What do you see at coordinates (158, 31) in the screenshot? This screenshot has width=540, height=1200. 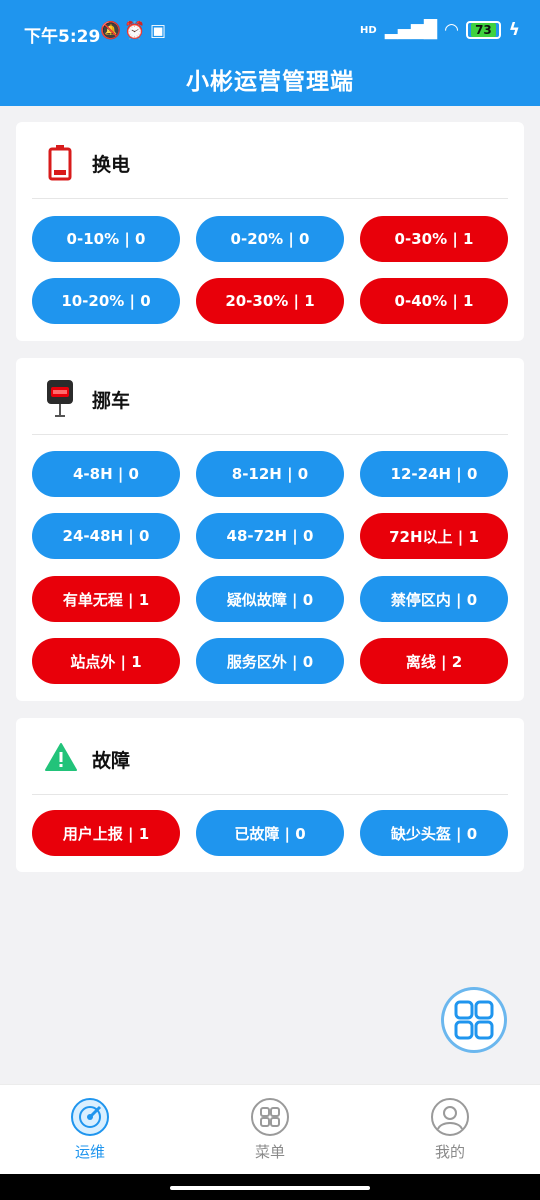 I see `app-notification-icon: ▣` at bounding box center [158, 31].